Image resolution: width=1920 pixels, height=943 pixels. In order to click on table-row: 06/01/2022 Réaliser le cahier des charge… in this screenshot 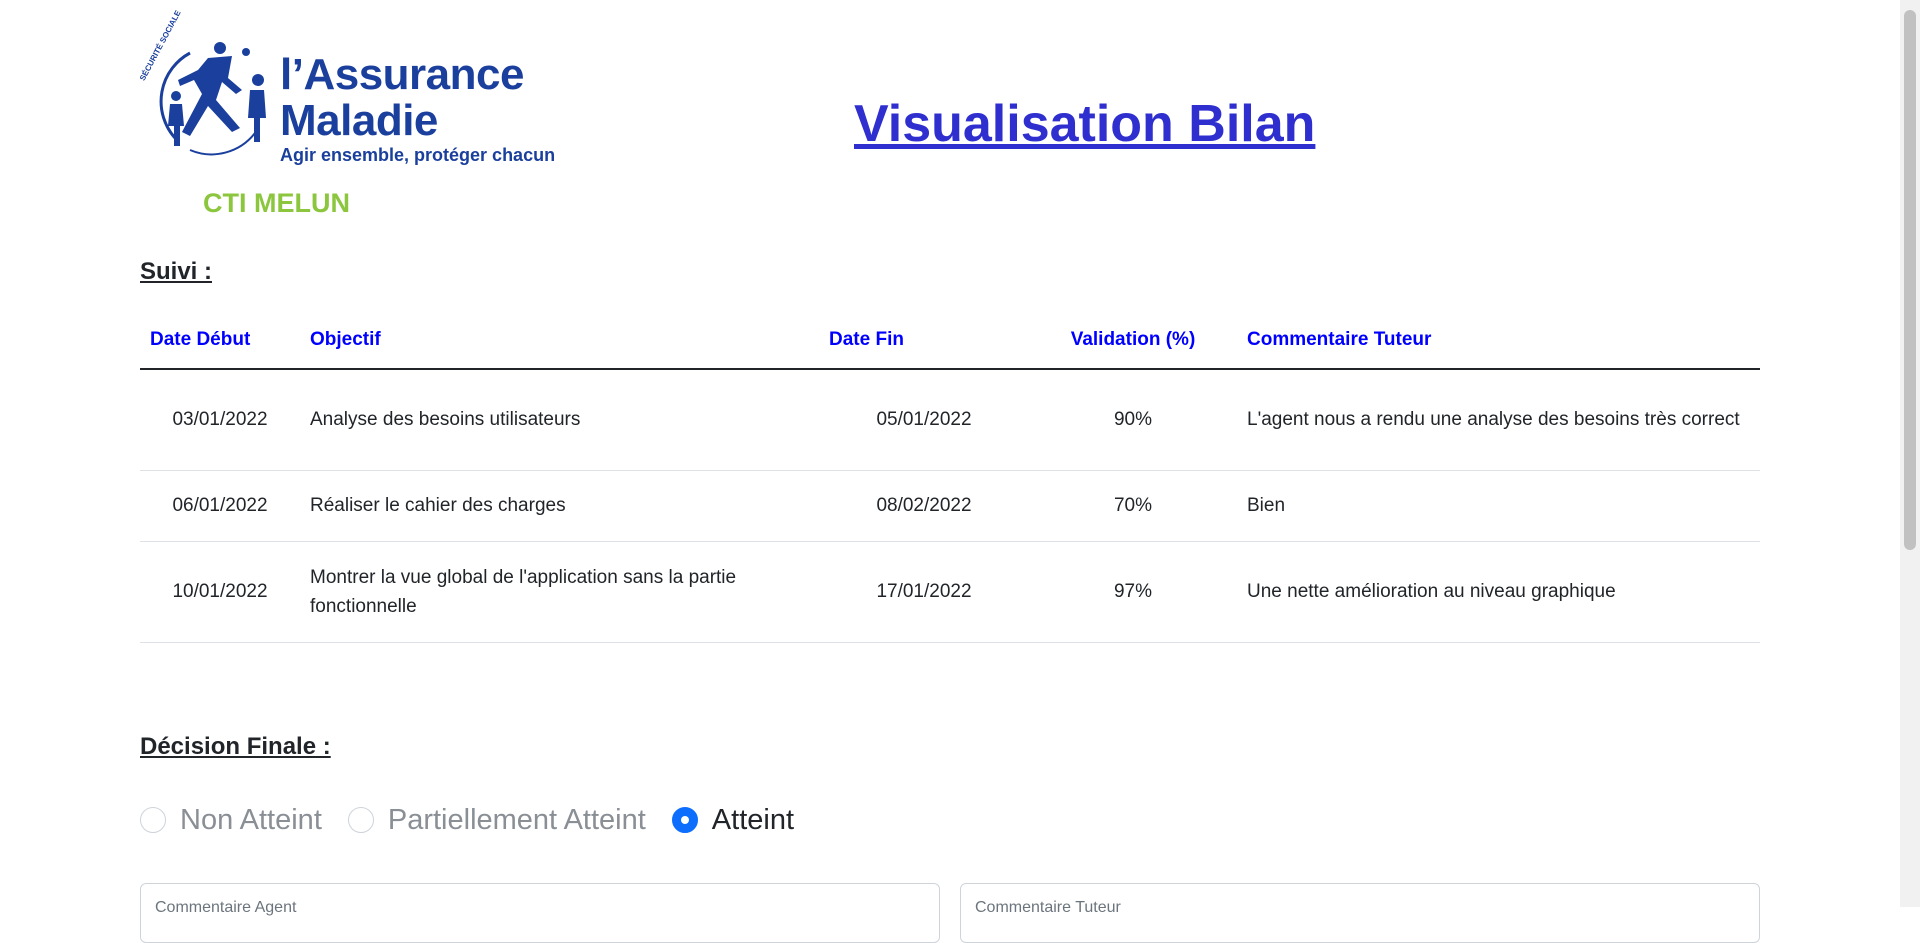, I will do `click(950, 506)`.